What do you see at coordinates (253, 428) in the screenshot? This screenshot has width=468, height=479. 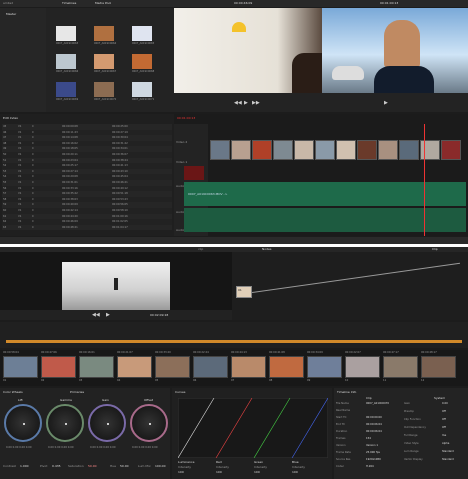 I see `curves-graph` at bounding box center [253, 428].